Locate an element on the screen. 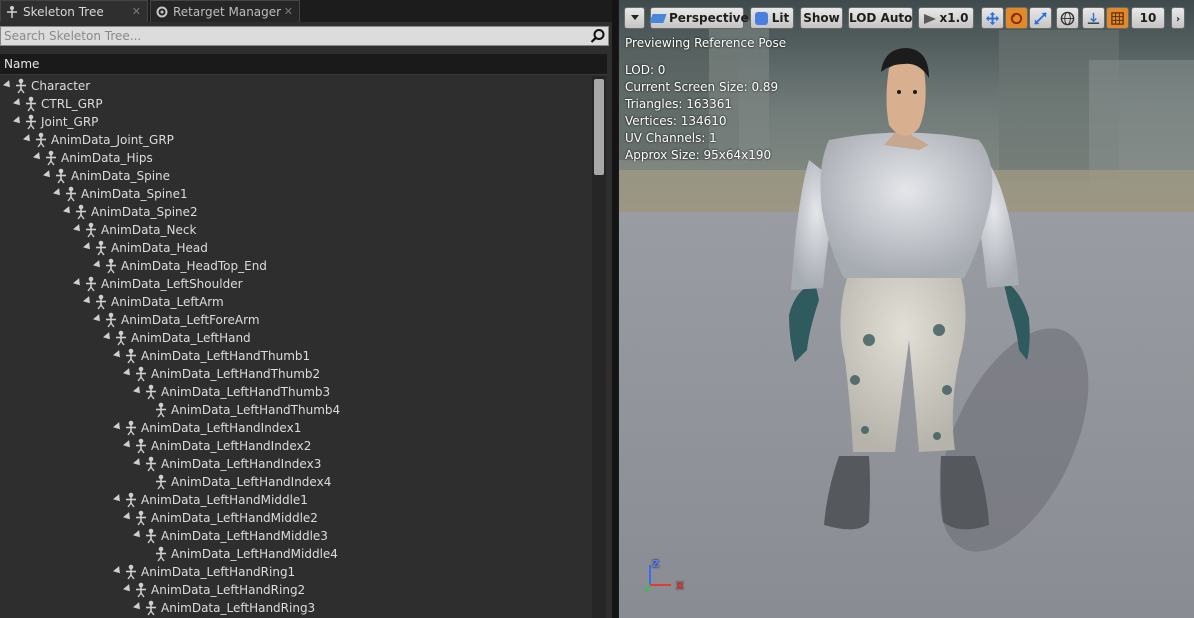 This screenshot has width=1194, height=618. tree-row: AnimData_Joint_GRP is located at coordinates (296, 140).